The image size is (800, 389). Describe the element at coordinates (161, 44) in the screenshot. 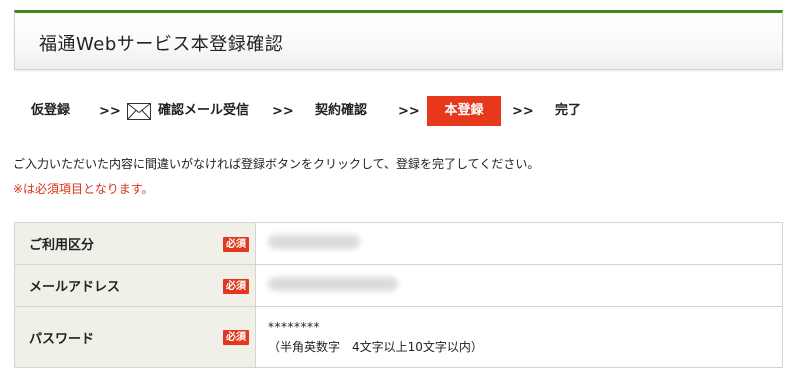

I see `page-title: 福通Webサービス本登録確認` at that location.